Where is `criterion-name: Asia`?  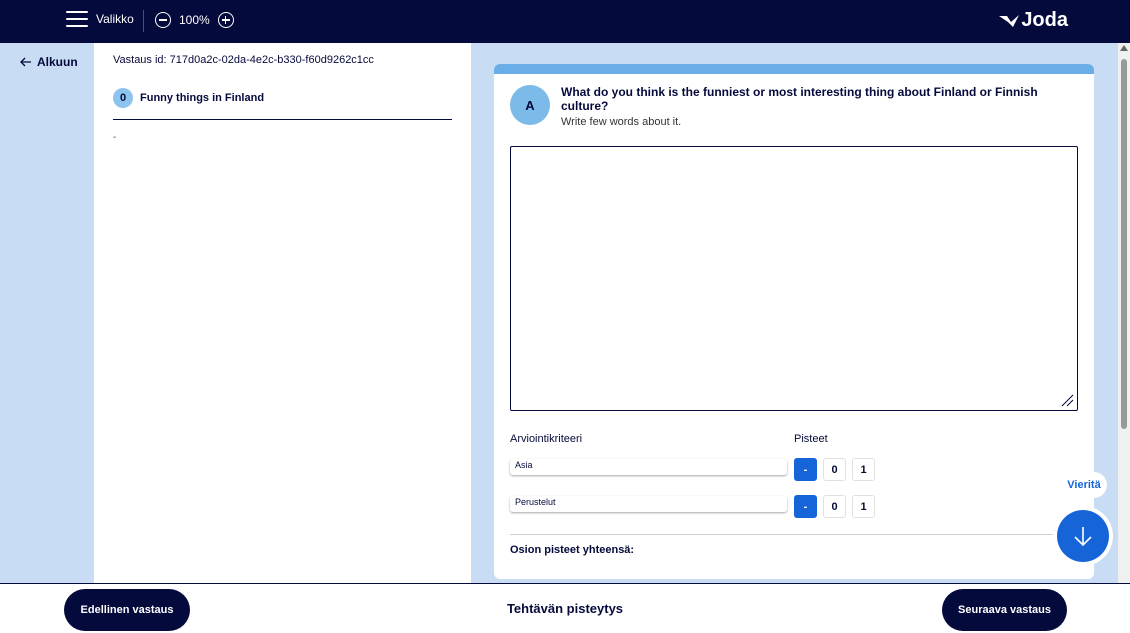 criterion-name: Asia is located at coordinates (648, 467).